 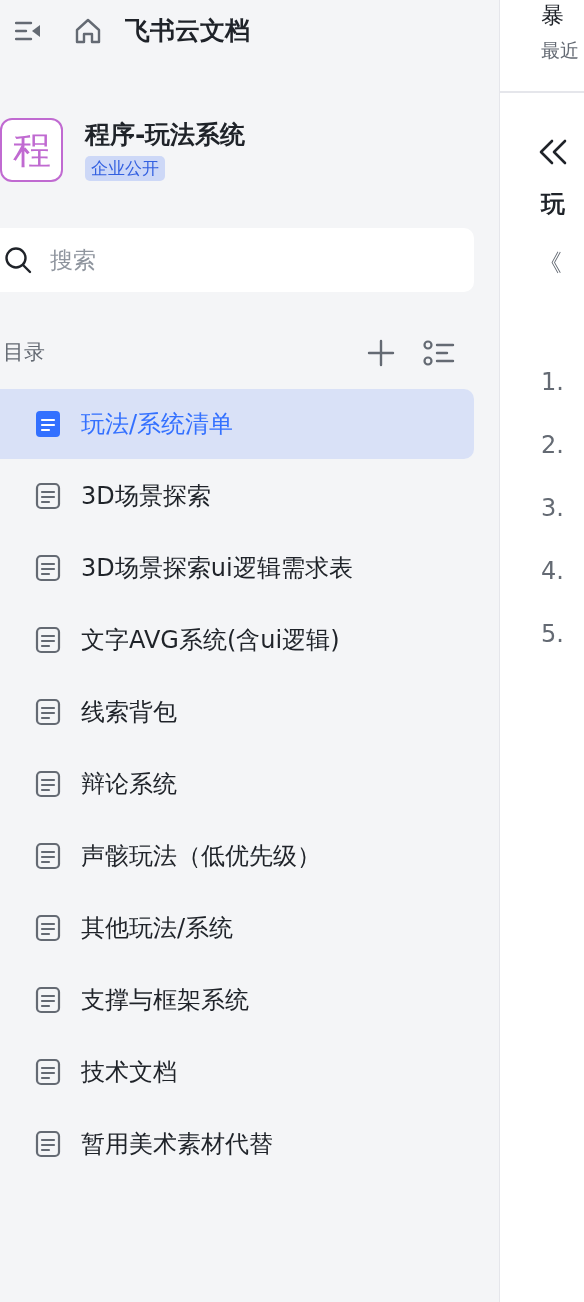 I want to click on document-item: 文字AVG系统(含ui逻辑), so click(x=237, y=640).